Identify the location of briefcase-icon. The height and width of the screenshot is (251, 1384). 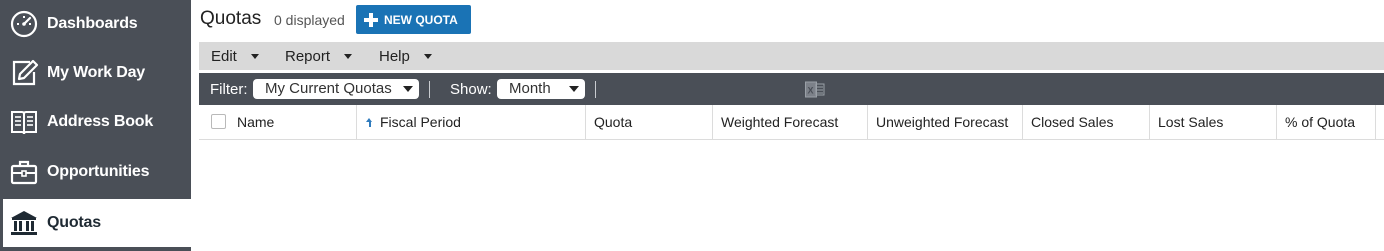
(24, 172).